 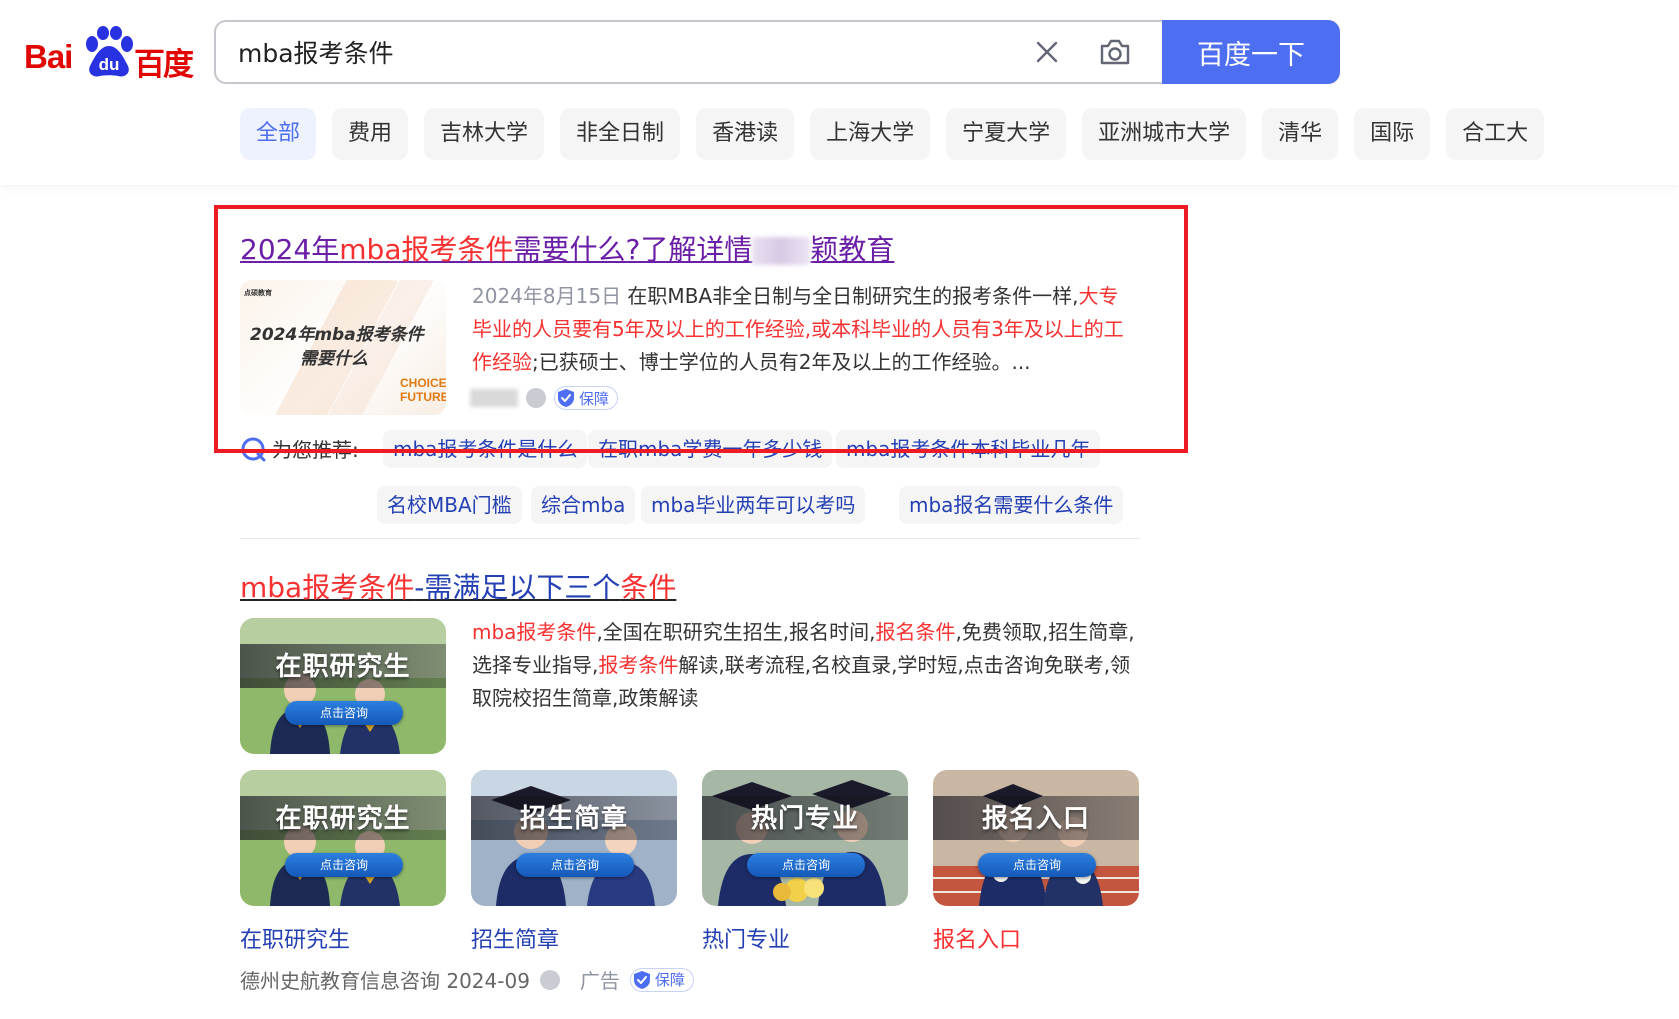 What do you see at coordinates (574, 838) in the screenshot?
I see `ad-image-tile: 招生简章 点击咨询` at bounding box center [574, 838].